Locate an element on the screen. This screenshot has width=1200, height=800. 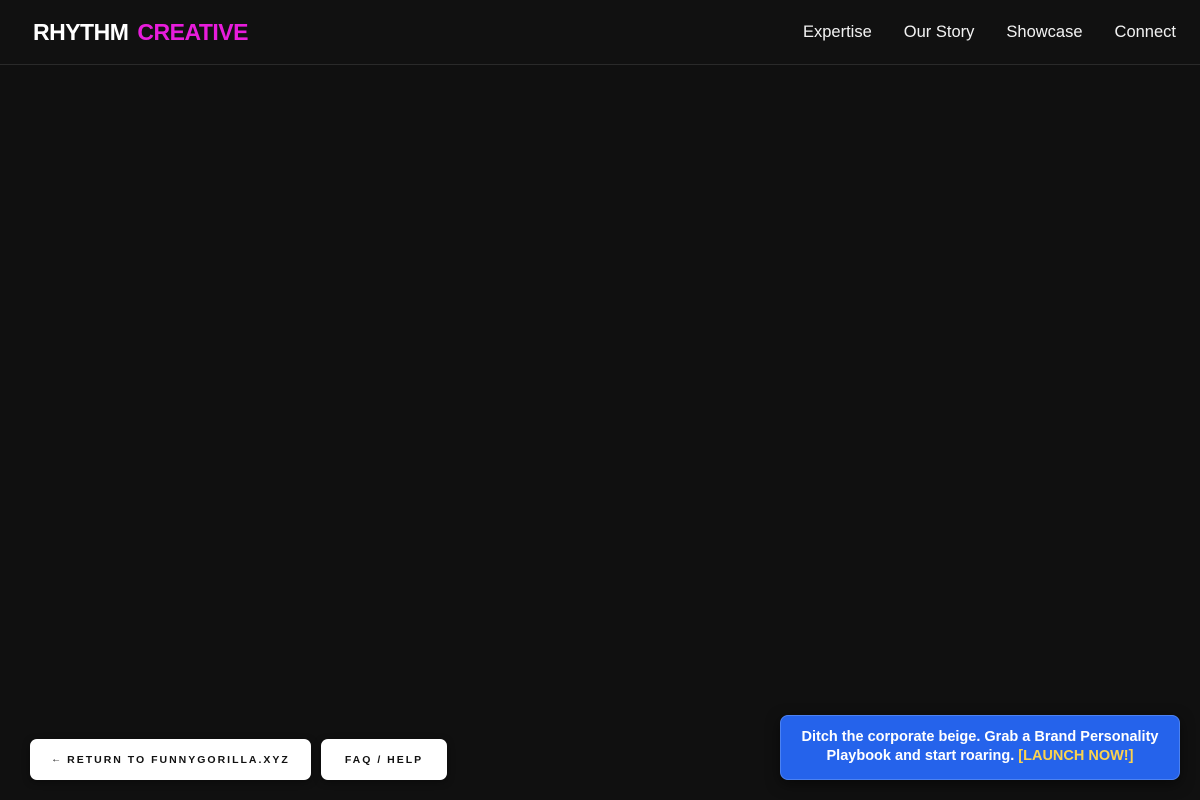
main-nav: Expertise Our Story Showcase Connect is located at coordinates (989, 32).